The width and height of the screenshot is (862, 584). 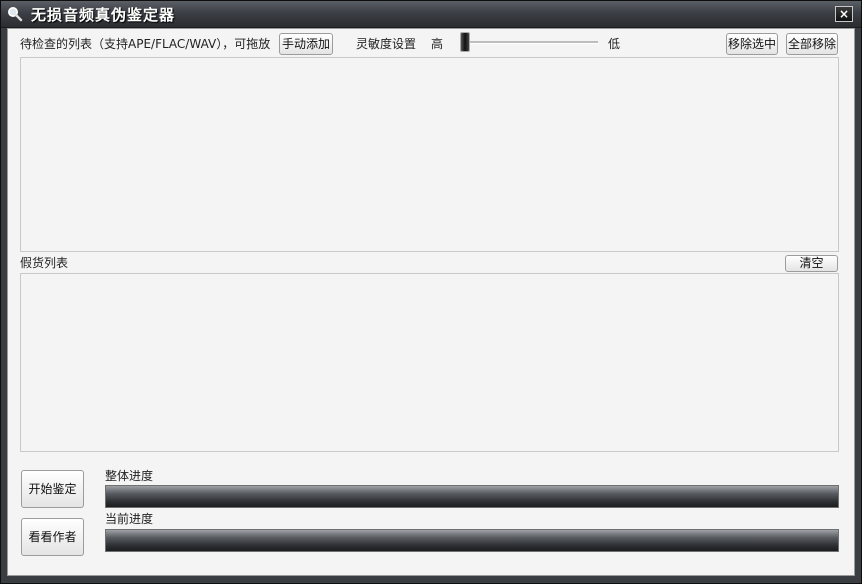 What do you see at coordinates (15, 14) in the screenshot?
I see `magnifier-icon` at bounding box center [15, 14].